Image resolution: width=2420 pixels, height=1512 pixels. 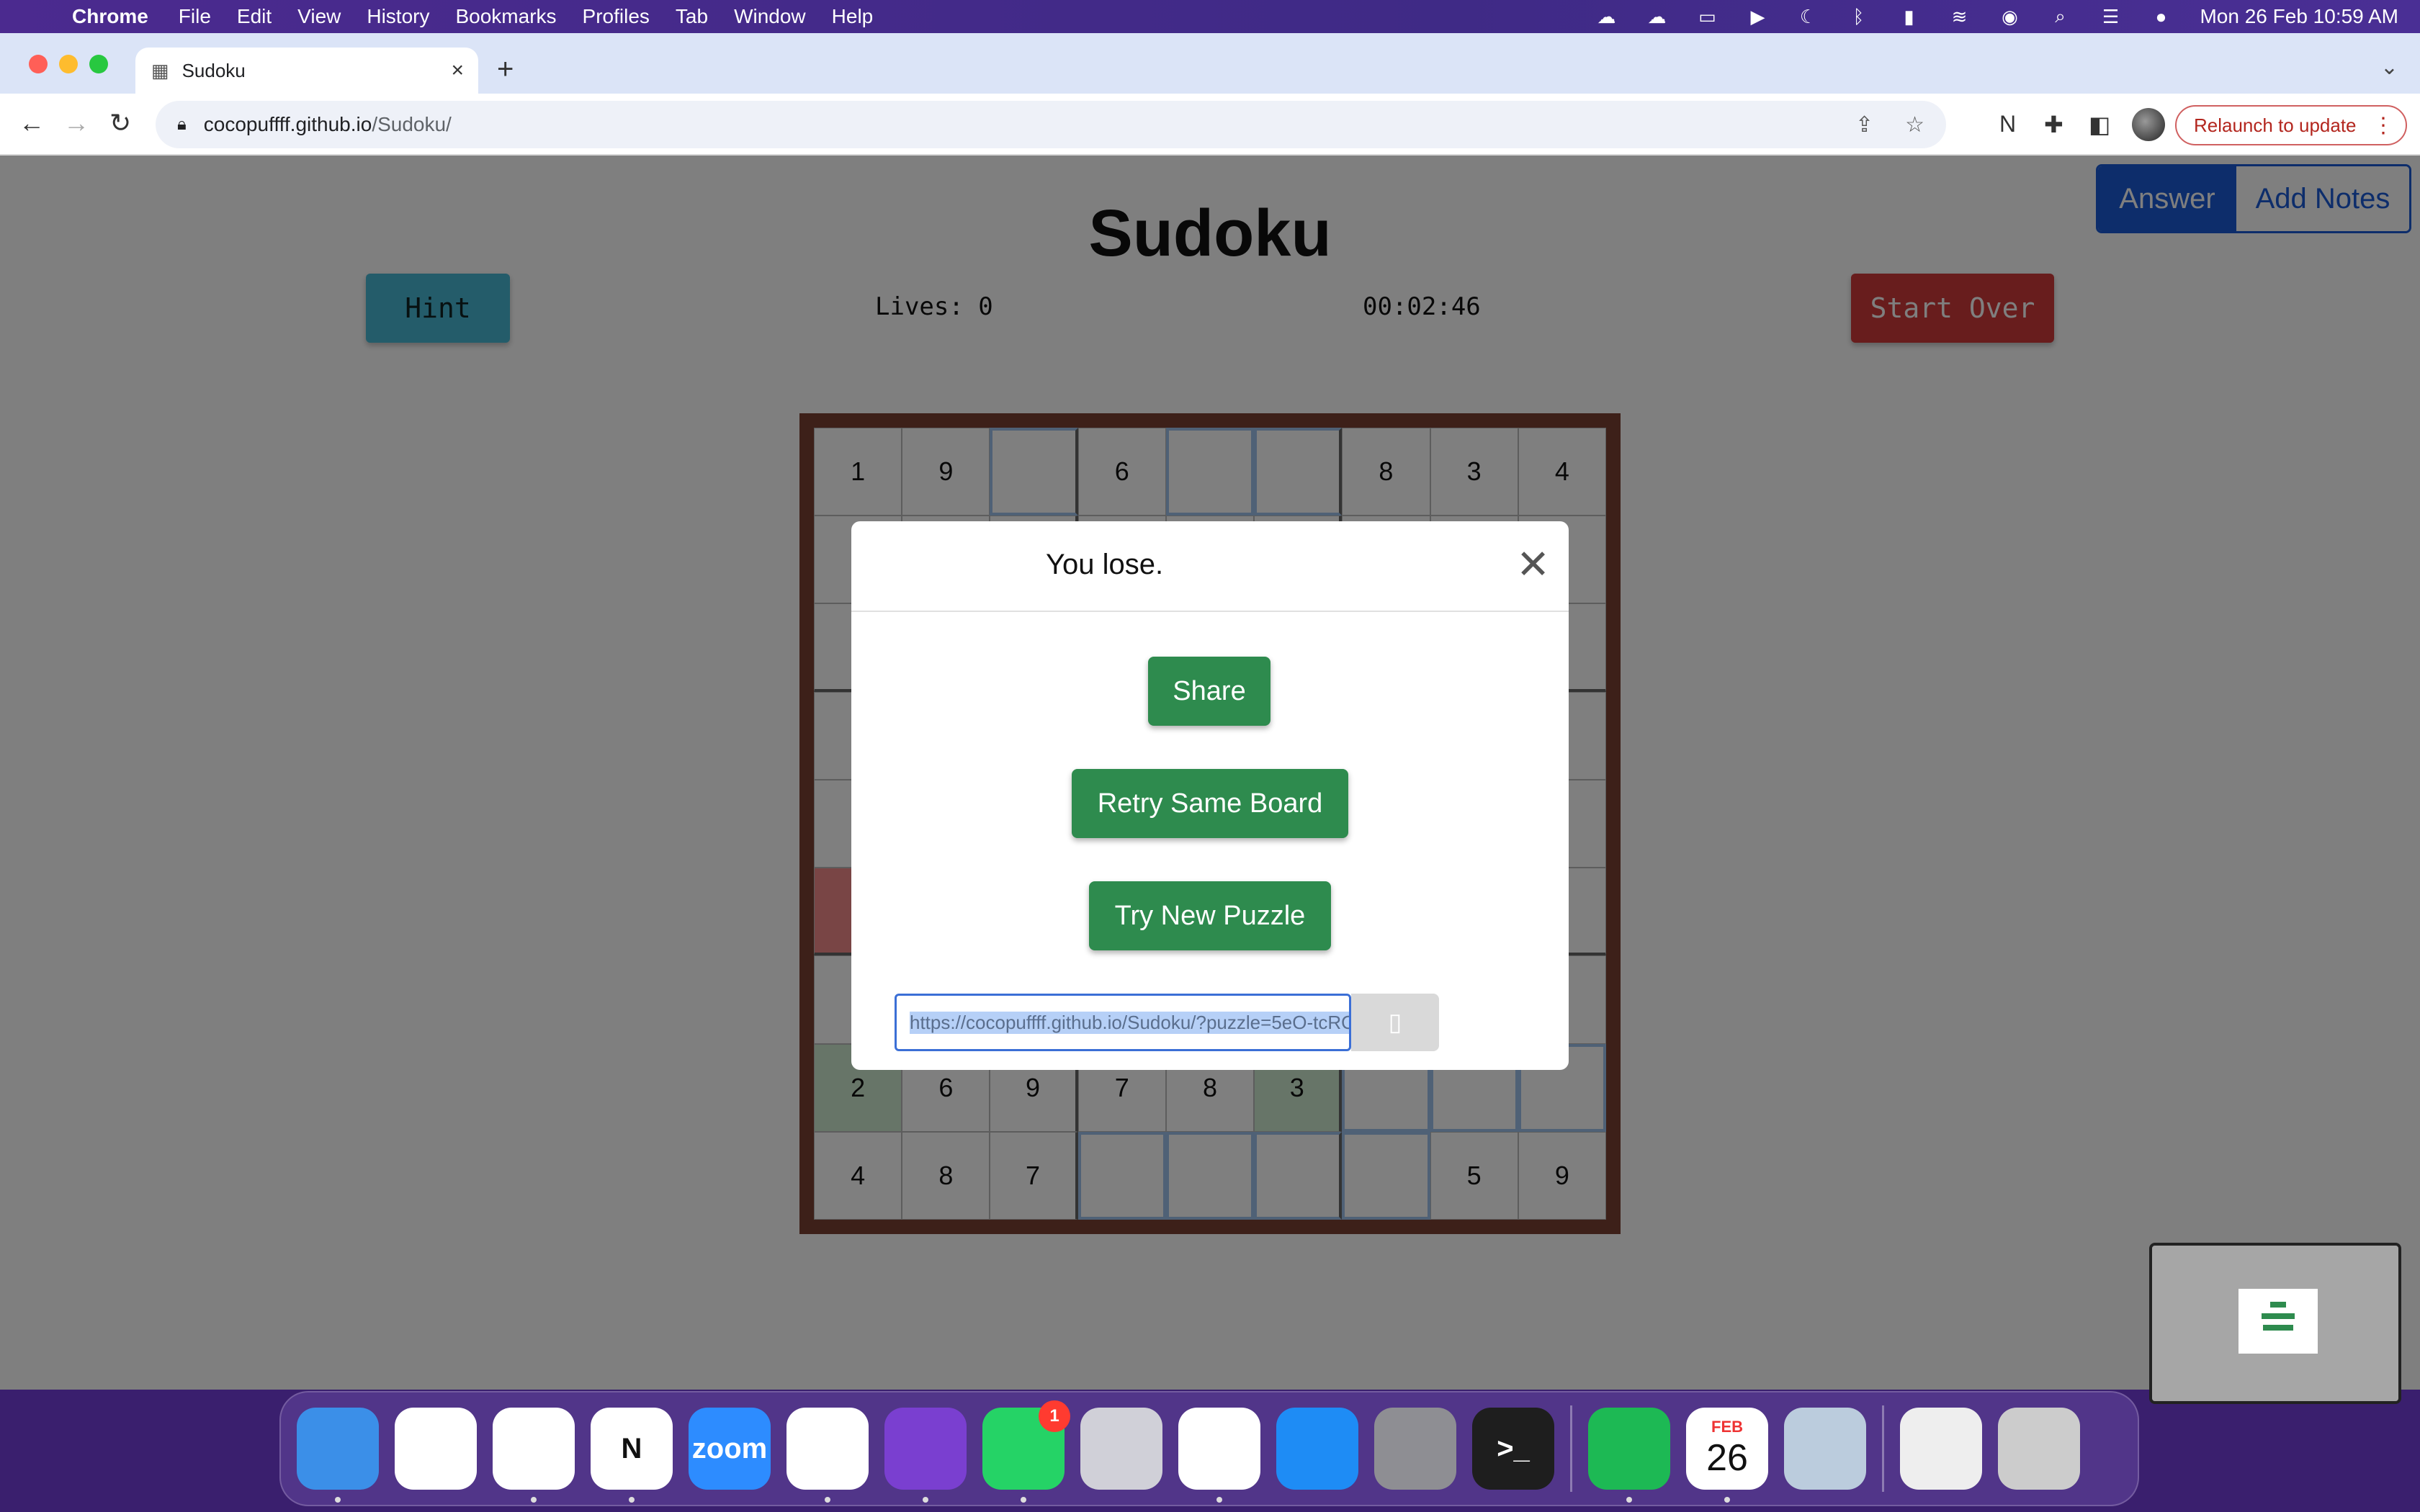 I want to click on dock-preview-icon, so click(x=1825, y=1449).